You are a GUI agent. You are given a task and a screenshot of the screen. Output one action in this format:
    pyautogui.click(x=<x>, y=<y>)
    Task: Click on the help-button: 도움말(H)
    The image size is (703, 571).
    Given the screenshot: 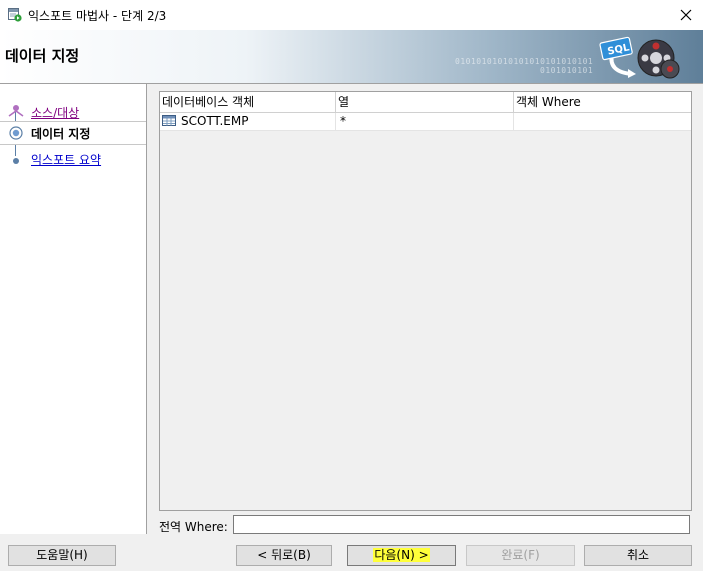 What is the action you would take?
    pyautogui.click(x=62, y=555)
    